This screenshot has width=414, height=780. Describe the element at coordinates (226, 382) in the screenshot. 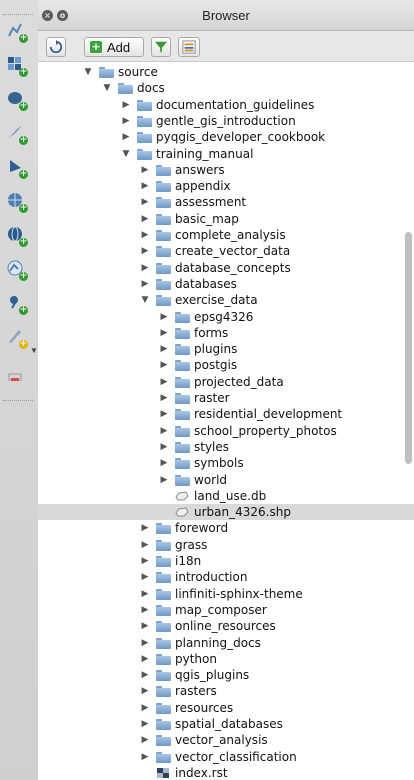

I see `tree-folder-item: ▶ projected_data` at that location.